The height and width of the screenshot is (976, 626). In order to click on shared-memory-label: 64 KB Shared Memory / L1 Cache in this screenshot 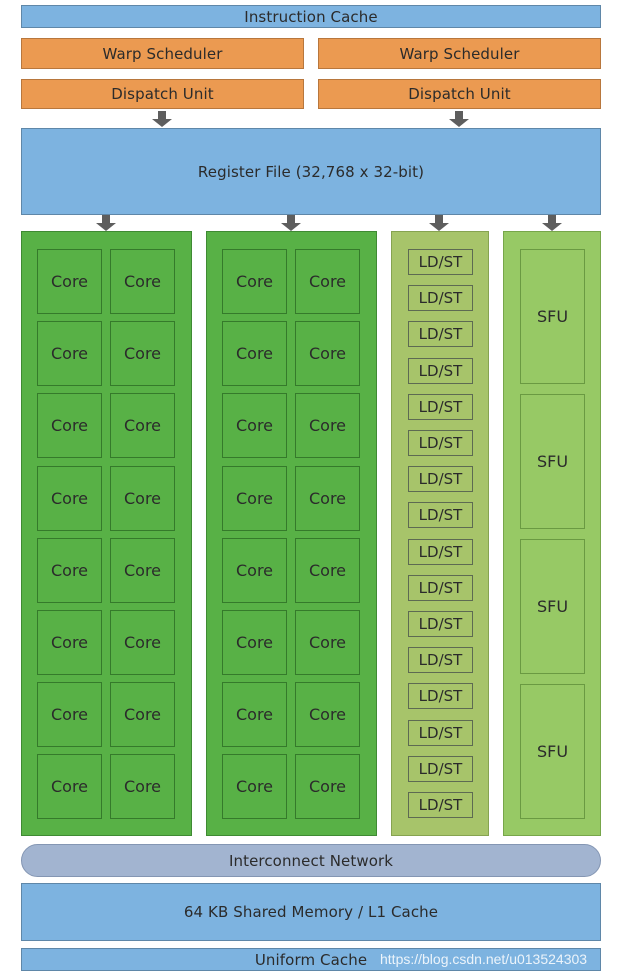, I will do `click(311, 912)`.